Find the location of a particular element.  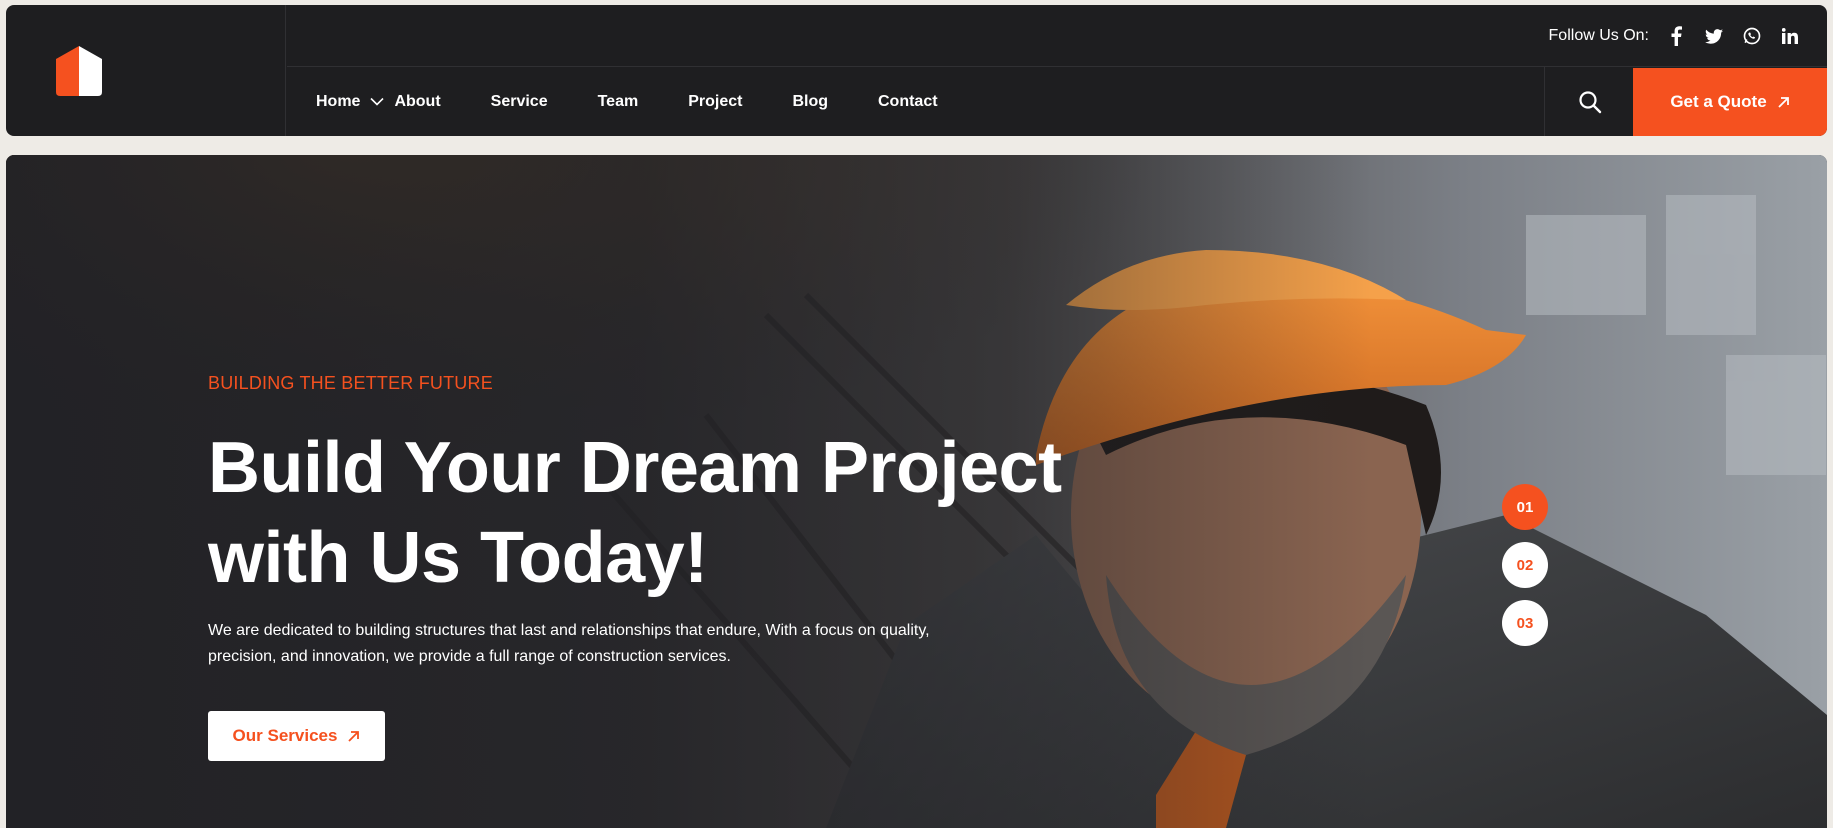

slider-pagination: 01 02 03 is located at coordinates (1525, 571).